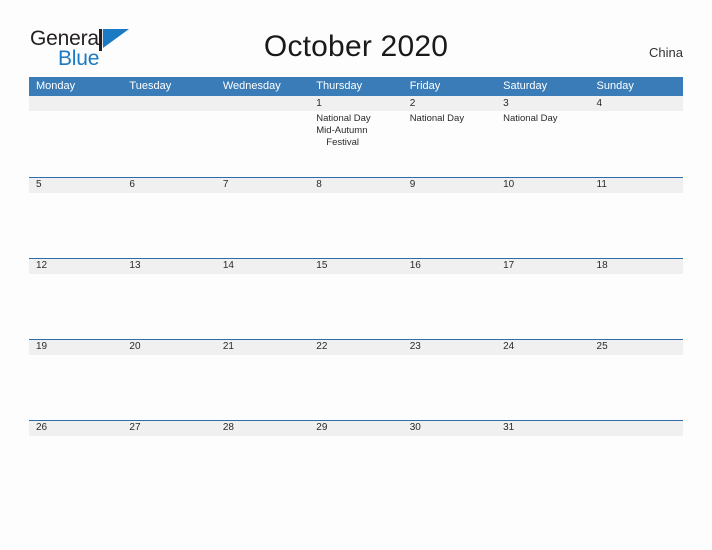 This screenshot has width=712, height=550. I want to click on day-cell-18: 18, so click(636, 298).